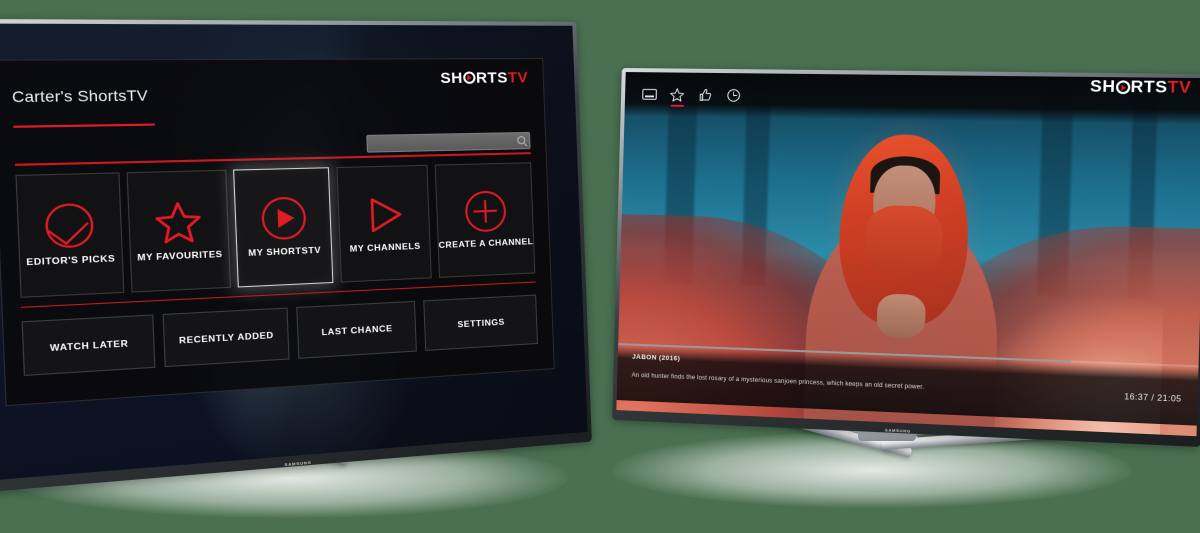 The width and height of the screenshot is (1200, 533). I want to click on tile-editors-picks: EDITOR'S PICKS, so click(69, 234).